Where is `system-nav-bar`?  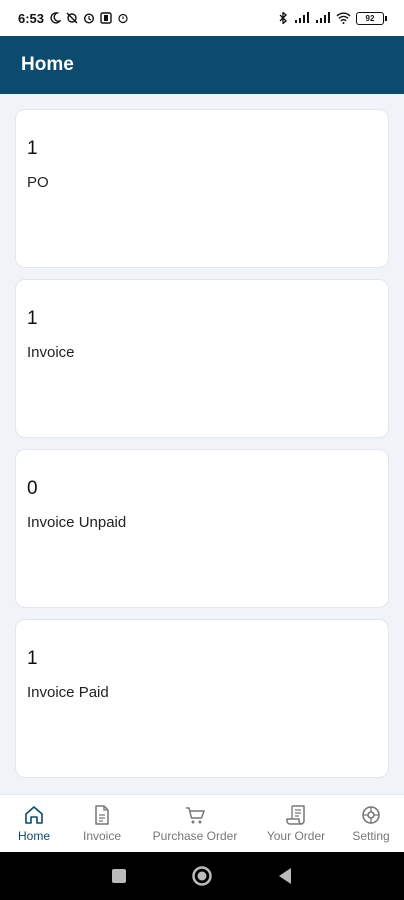 system-nav-bar is located at coordinates (202, 876).